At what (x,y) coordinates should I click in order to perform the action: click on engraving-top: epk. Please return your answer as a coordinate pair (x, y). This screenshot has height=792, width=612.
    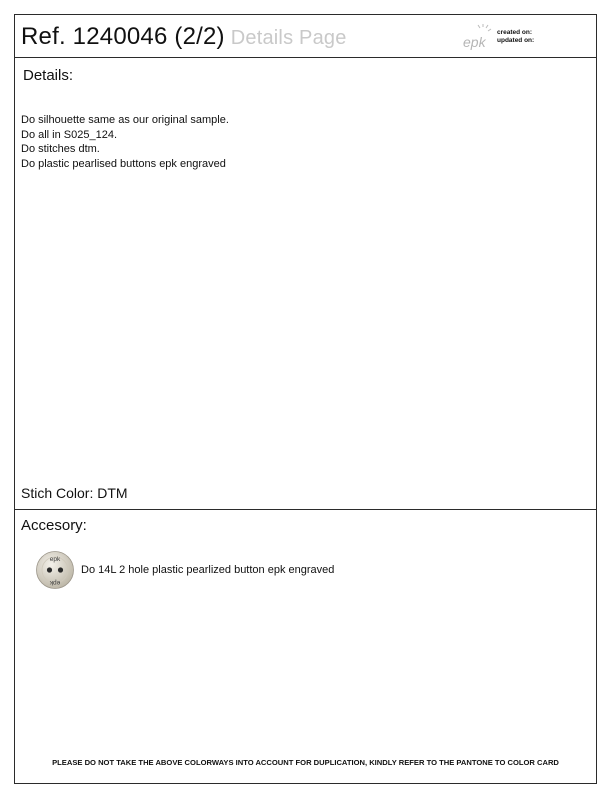
    Looking at the image, I should click on (55, 559).